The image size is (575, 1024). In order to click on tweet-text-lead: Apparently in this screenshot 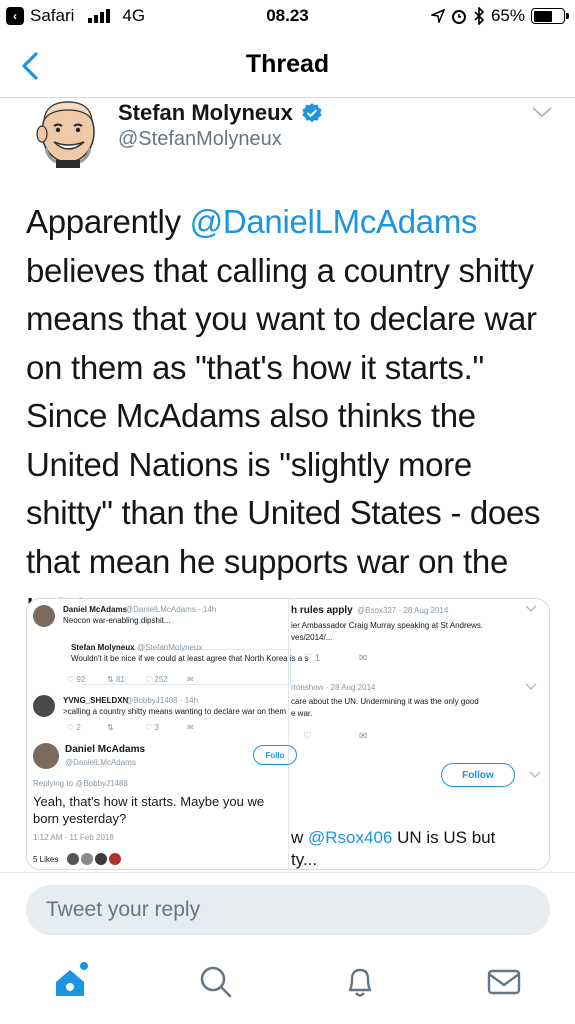, I will do `click(108, 221)`.